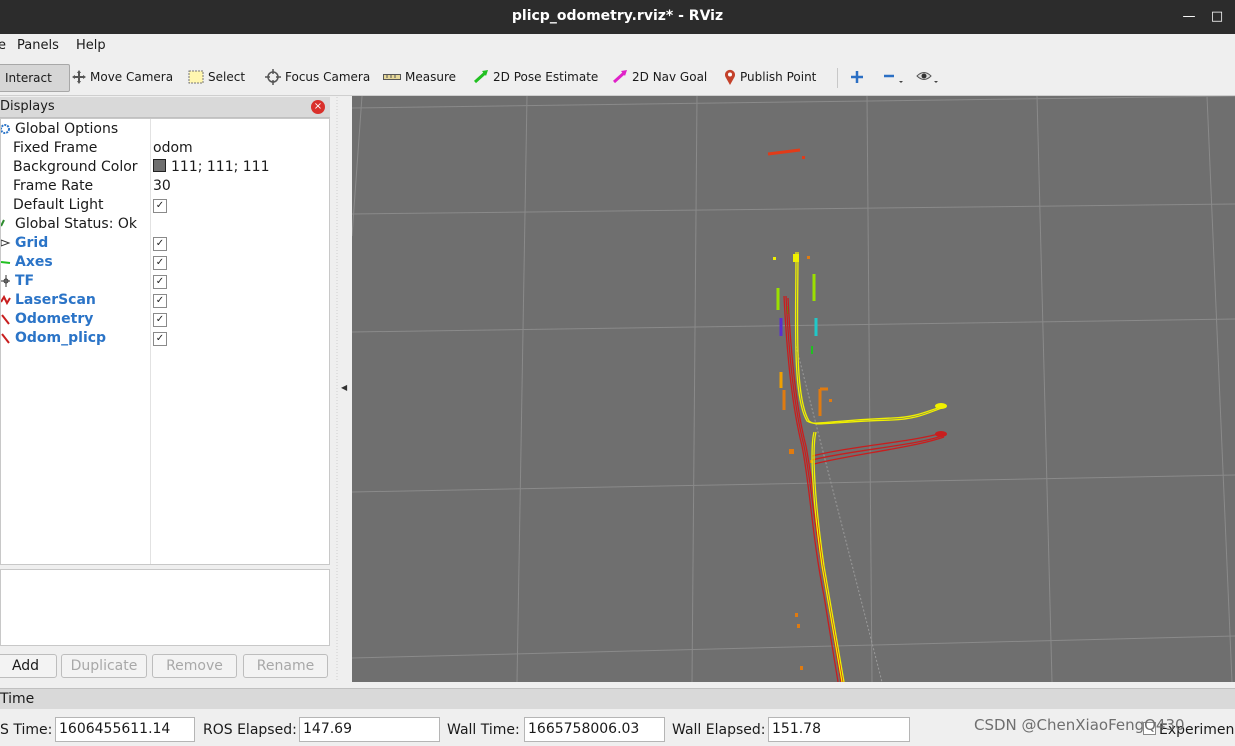 The width and height of the screenshot is (1235, 746). Describe the element at coordinates (79, 77) in the screenshot. I see `move-camera-icon` at that location.